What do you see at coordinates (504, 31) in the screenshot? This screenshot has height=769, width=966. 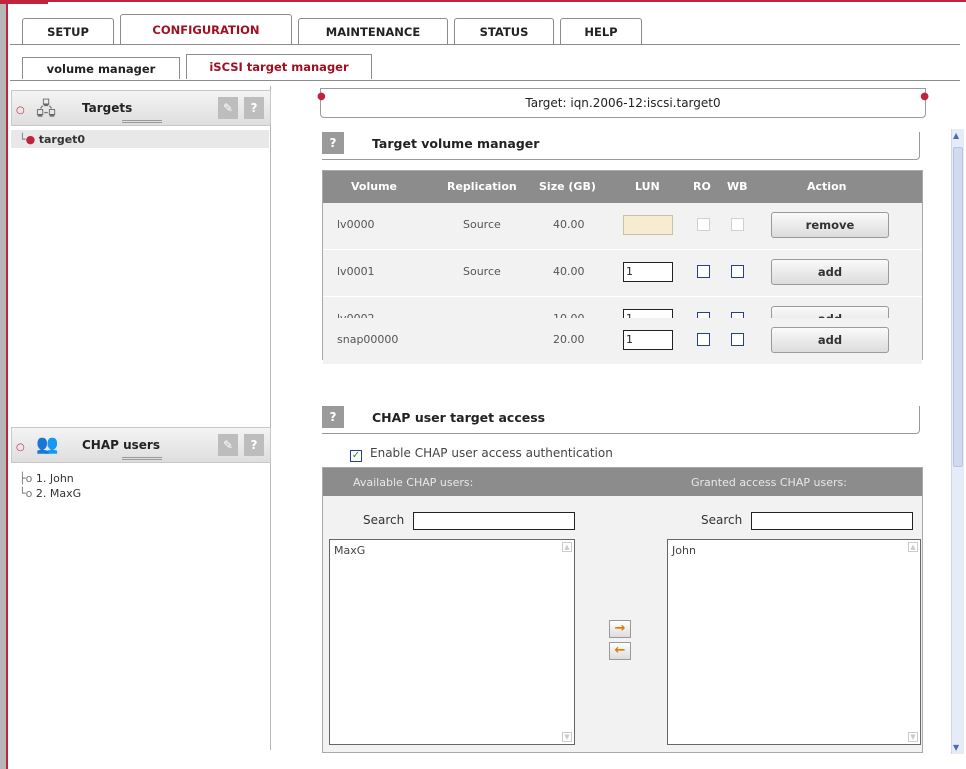 I see `tab-status: STATUS` at bounding box center [504, 31].